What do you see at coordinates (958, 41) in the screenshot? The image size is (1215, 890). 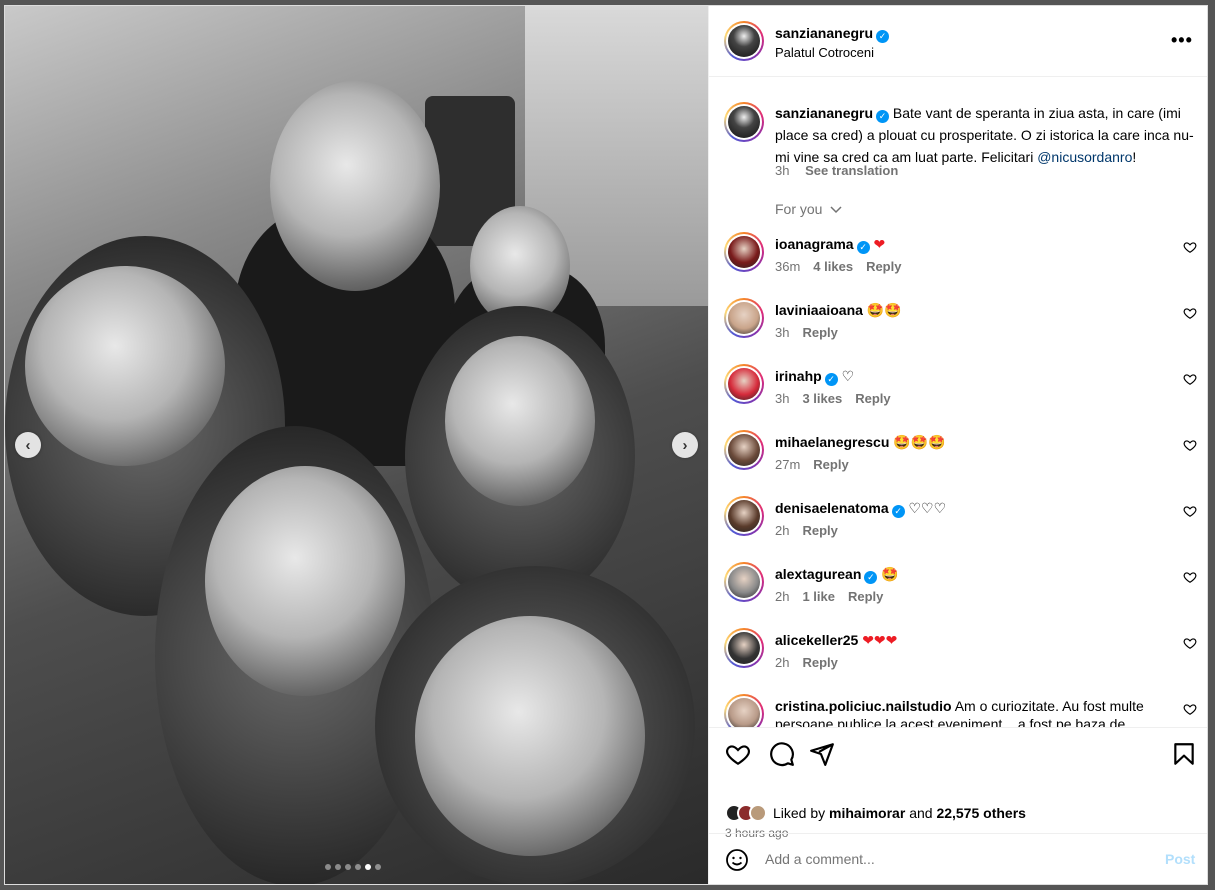 I see `post-header: sanziananegru ✓ Palatul Cotroceni •••` at bounding box center [958, 41].